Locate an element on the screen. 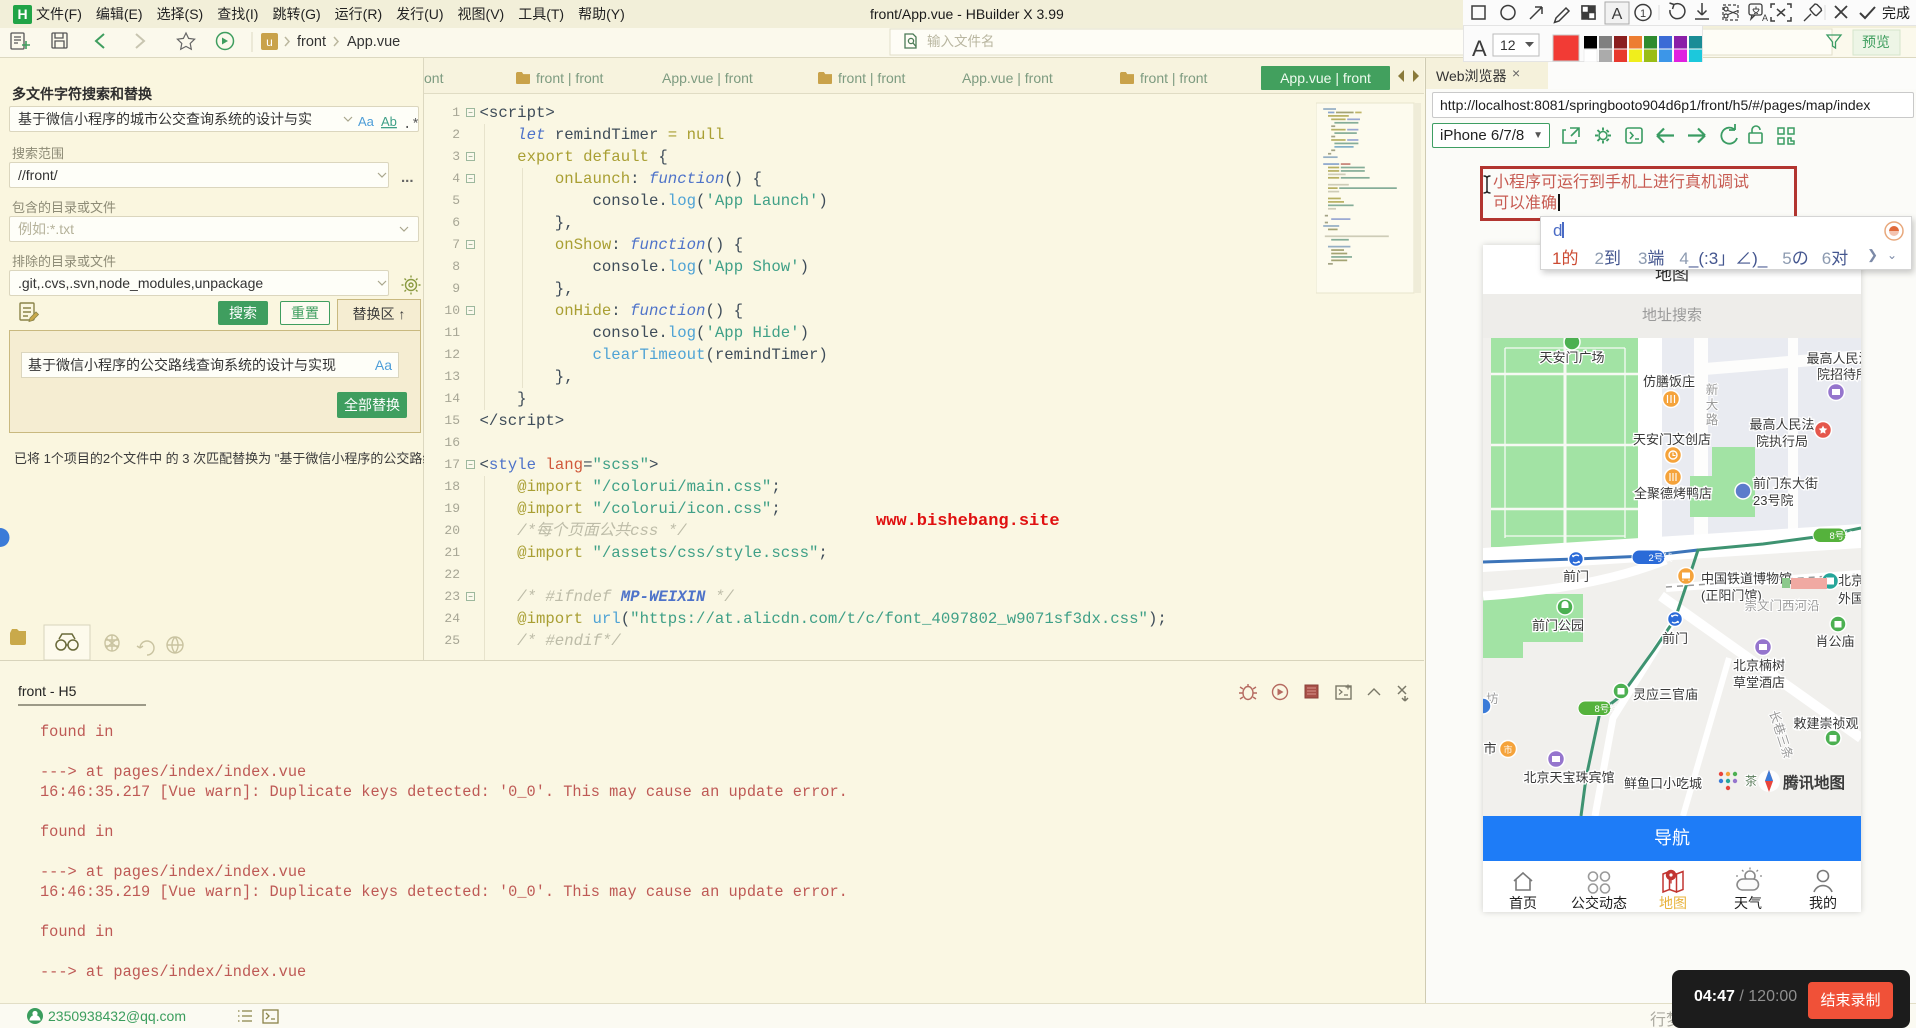  svg-text: 预览 is located at coordinates (1876, 42).